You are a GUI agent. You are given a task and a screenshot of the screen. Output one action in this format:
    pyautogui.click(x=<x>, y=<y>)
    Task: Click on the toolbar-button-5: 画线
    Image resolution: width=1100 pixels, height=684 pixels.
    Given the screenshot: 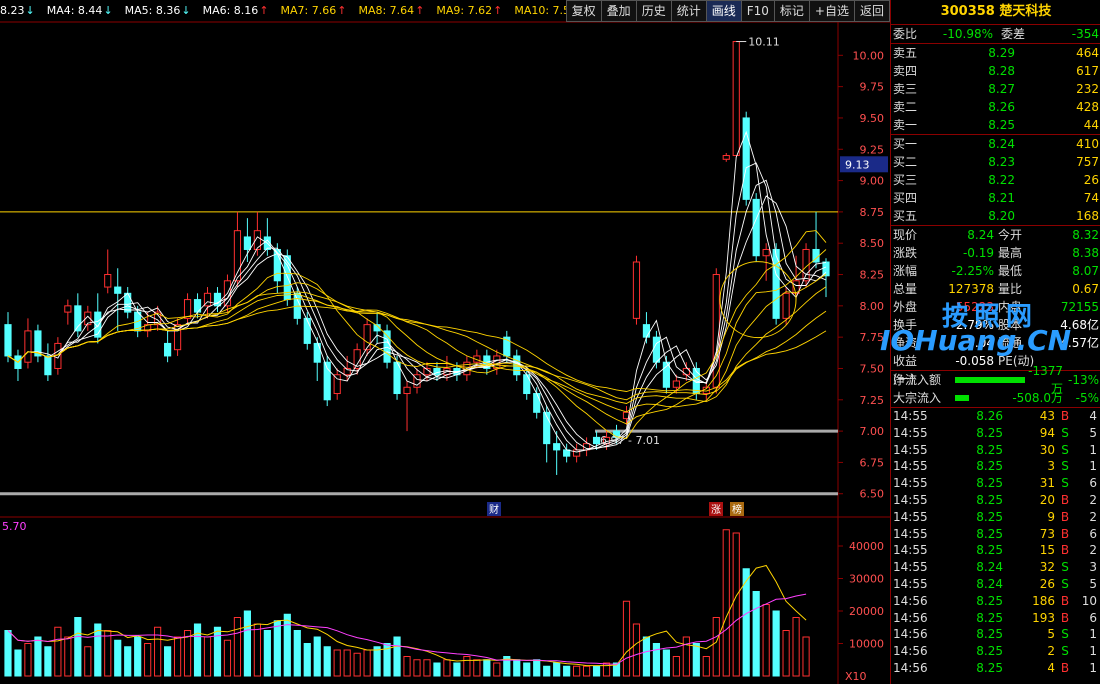 What is the action you would take?
    pyautogui.click(x=723, y=11)
    